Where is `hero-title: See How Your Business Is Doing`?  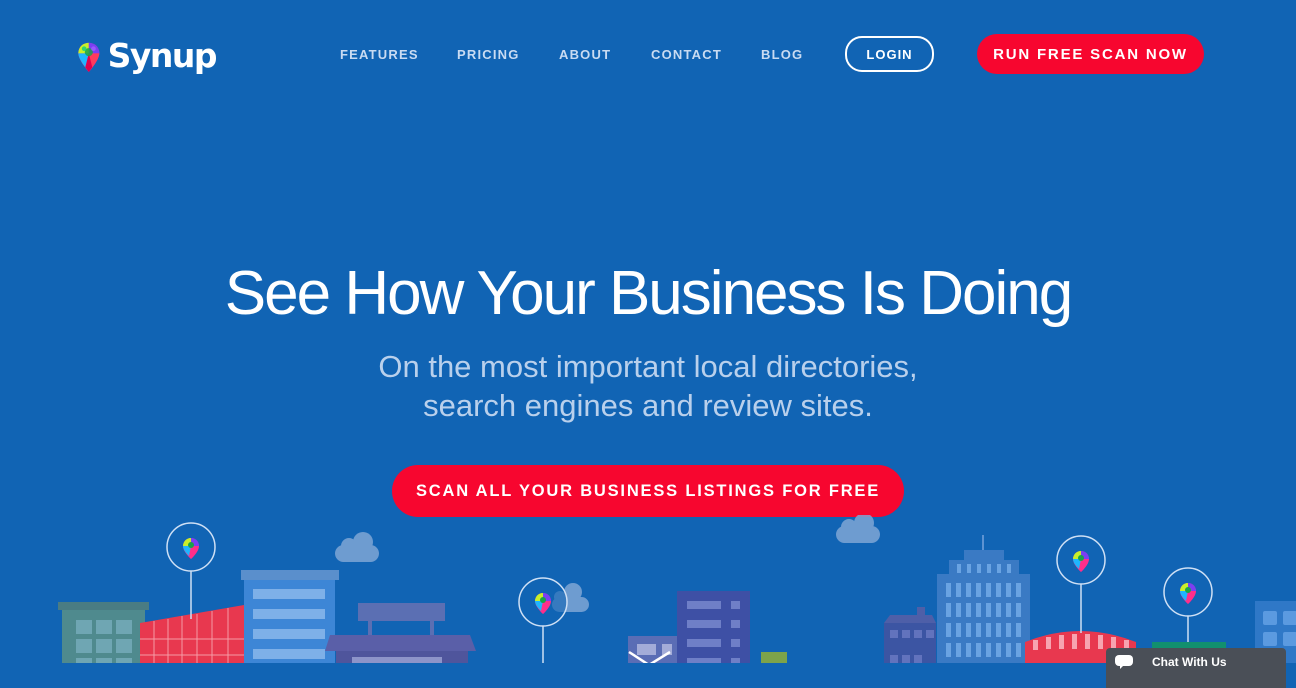 hero-title: See How Your Business Is Doing is located at coordinates (648, 293).